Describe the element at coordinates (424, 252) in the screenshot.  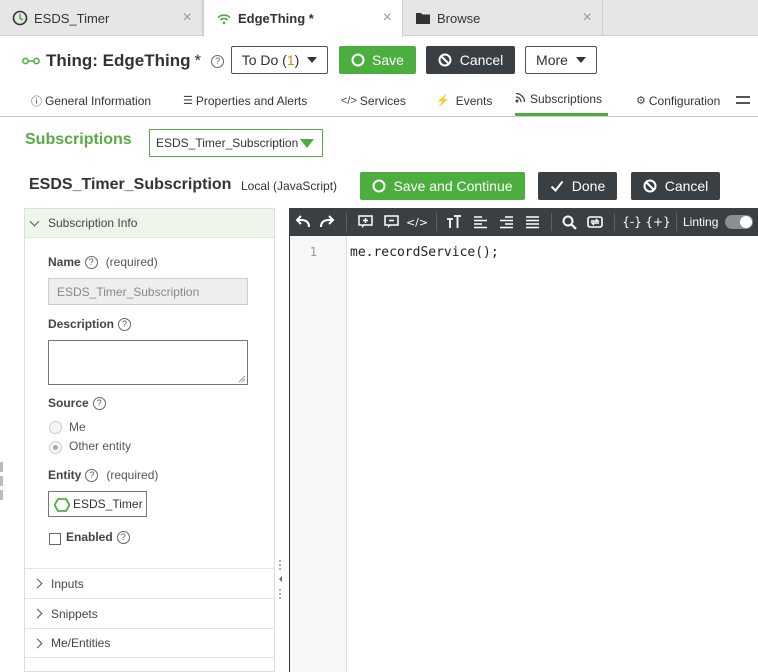
I see `code-line: me.recordService();` at that location.